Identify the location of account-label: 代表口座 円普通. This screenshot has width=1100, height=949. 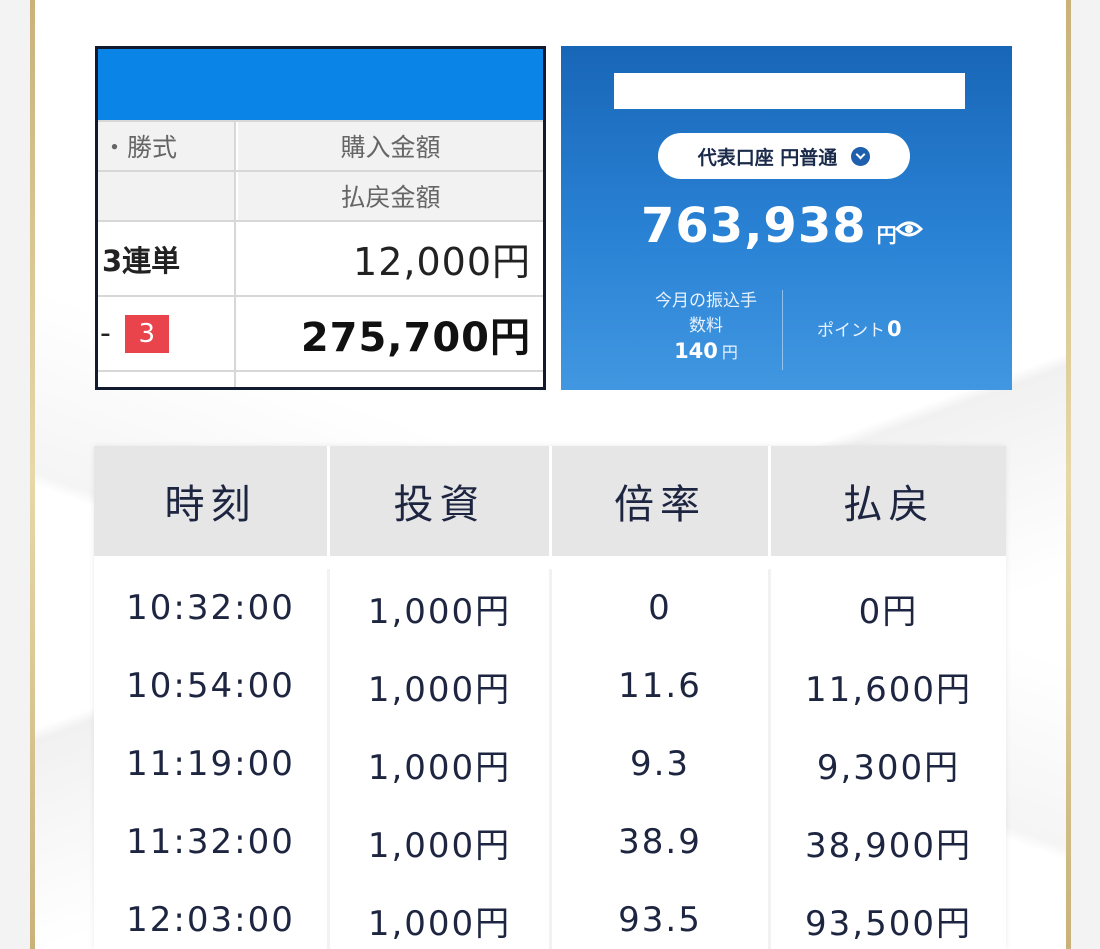
(767, 157).